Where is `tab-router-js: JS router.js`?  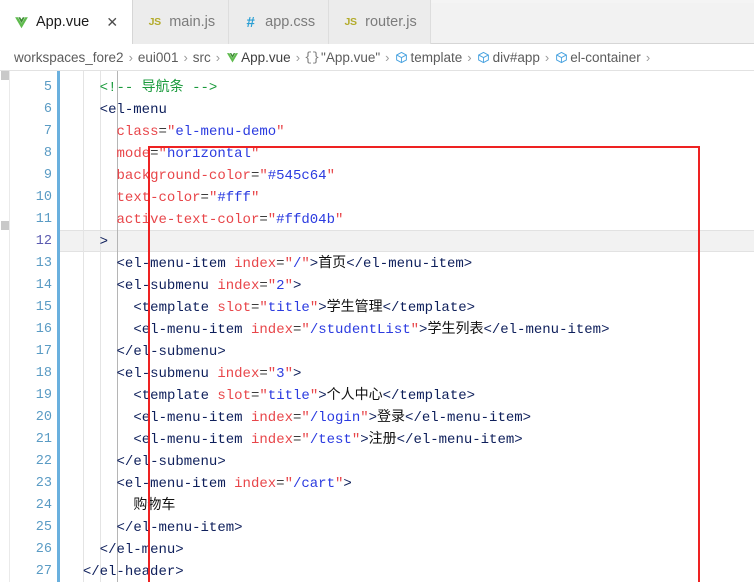
tab-router-js: JS router.js is located at coordinates (380, 22).